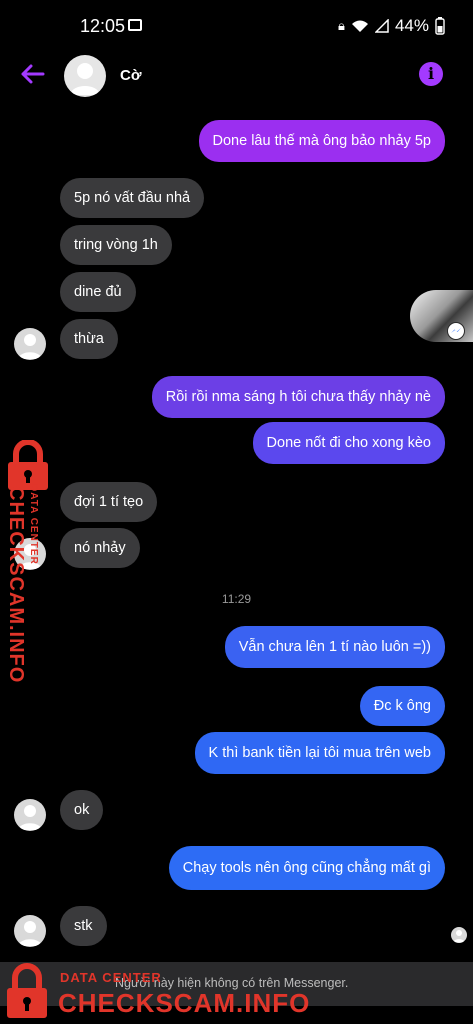  What do you see at coordinates (89, 339) in the screenshot?
I see `message-incoming: thừa` at bounding box center [89, 339].